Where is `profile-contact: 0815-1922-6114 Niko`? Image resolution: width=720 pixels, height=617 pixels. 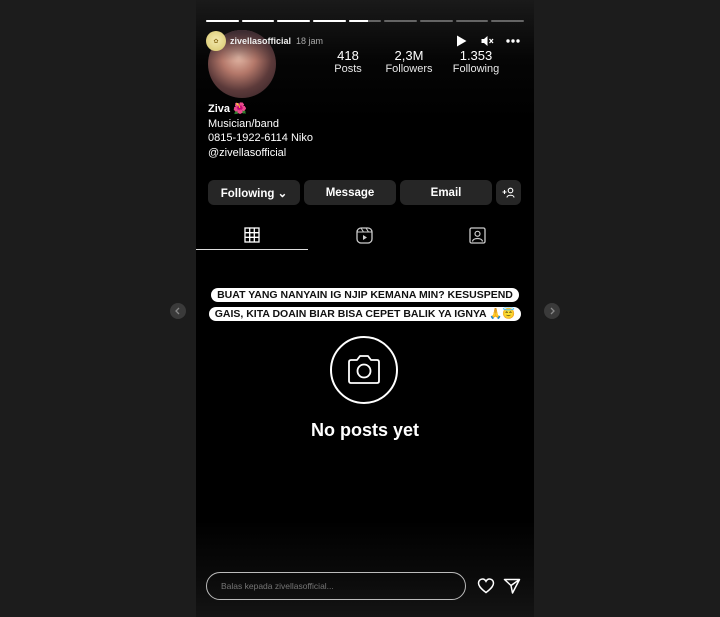 profile-contact: 0815-1922-6114 Niko is located at coordinates (260, 138).